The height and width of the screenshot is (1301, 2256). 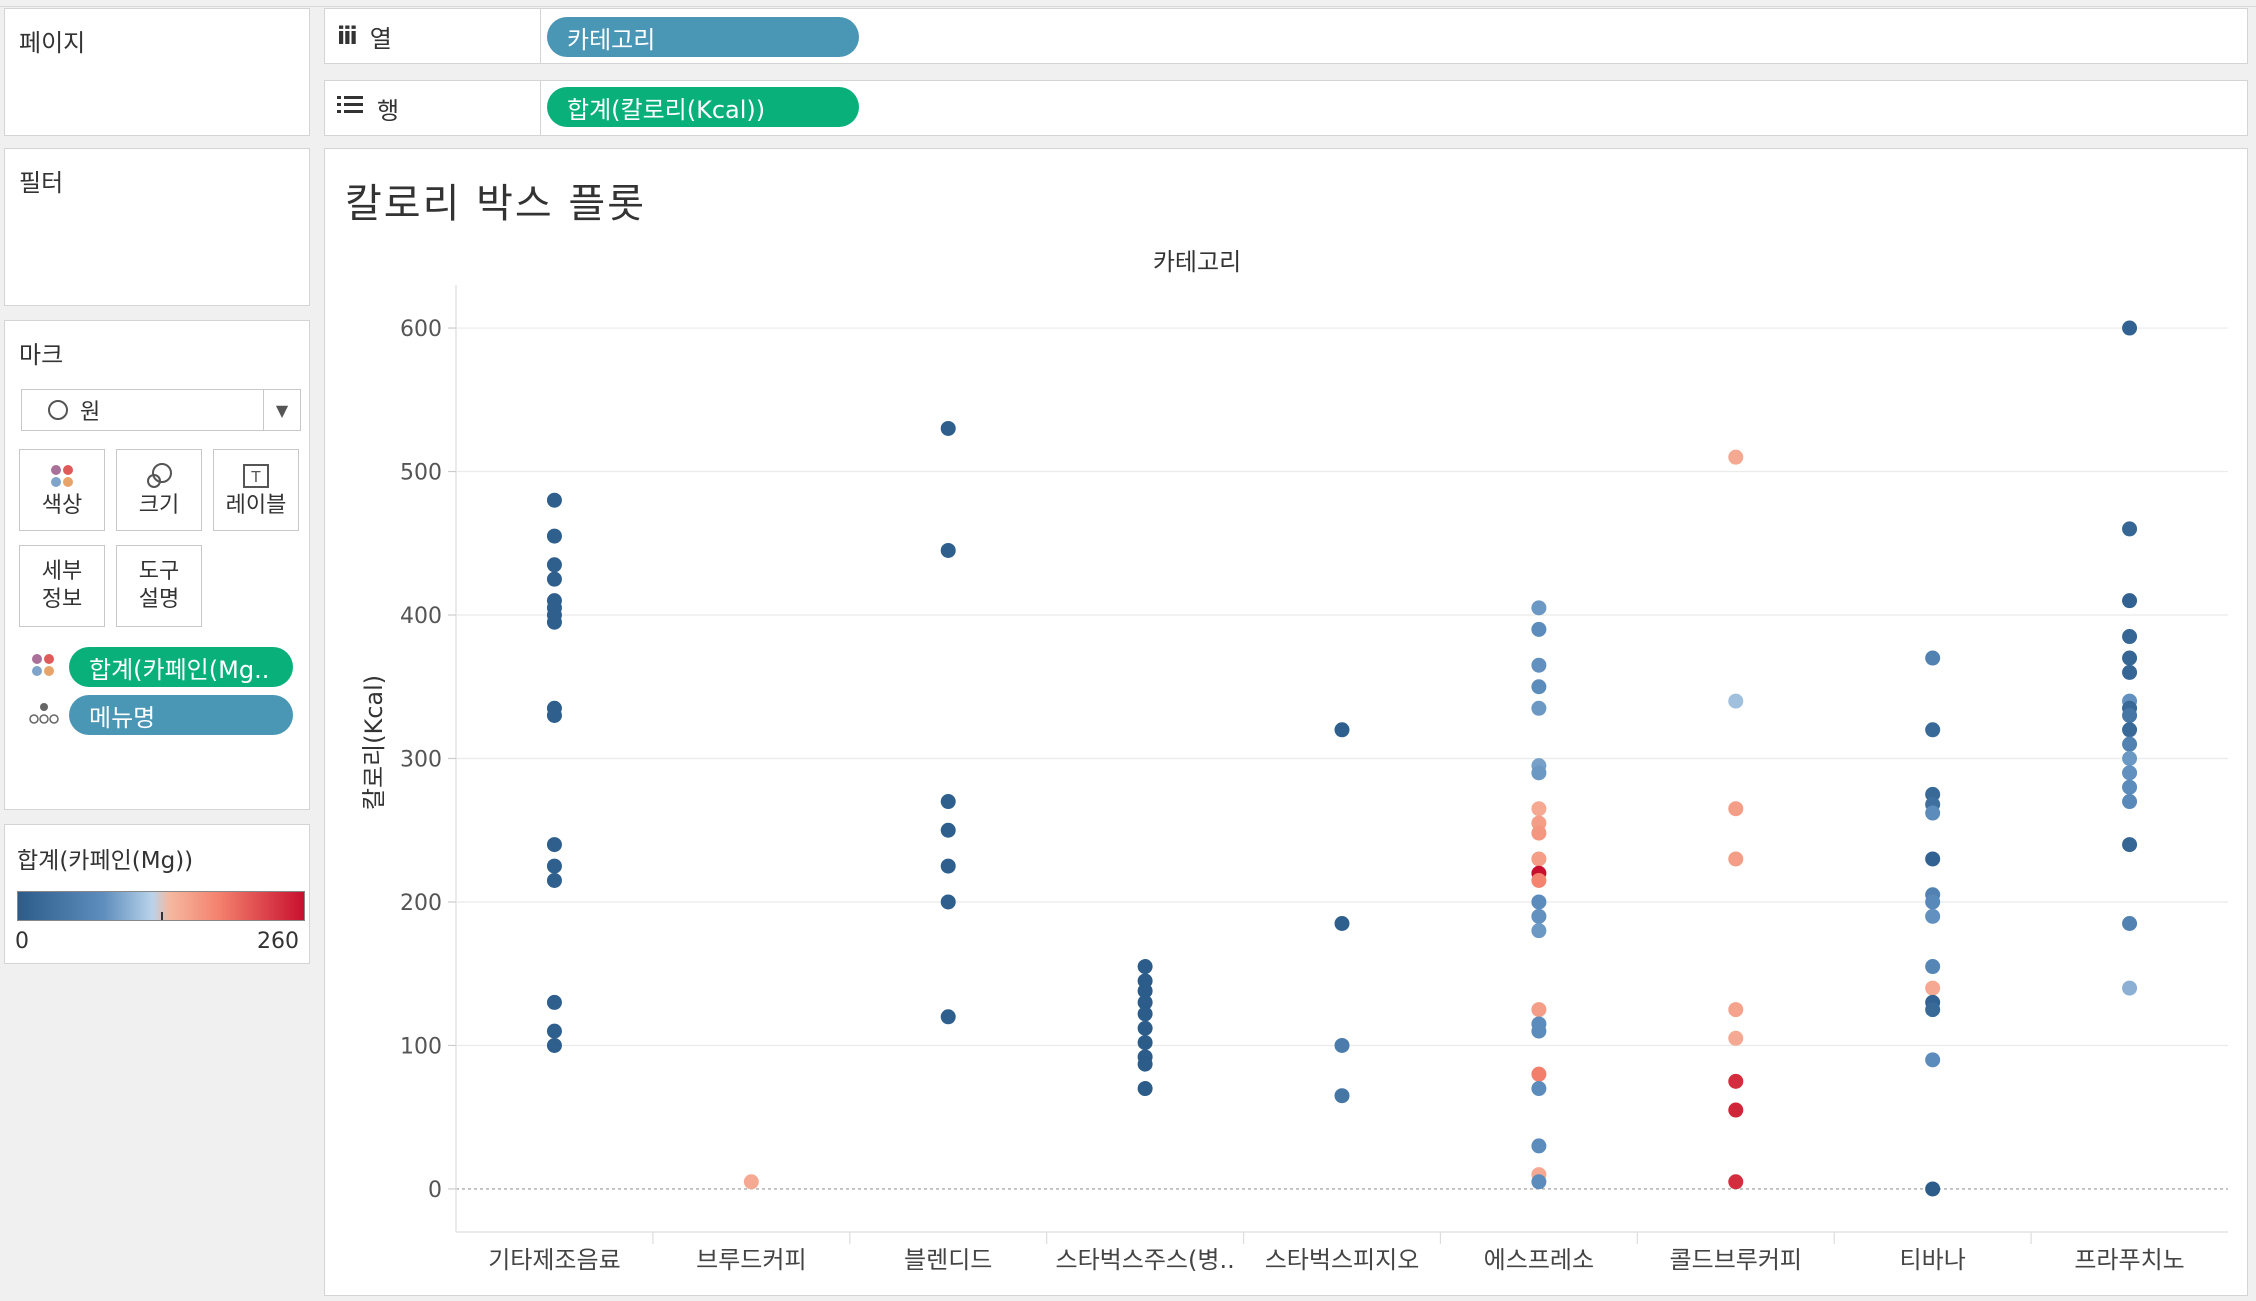 What do you see at coordinates (751, 1260) in the screenshot?
I see `x-tick-label: 브루드커피` at bounding box center [751, 1260].